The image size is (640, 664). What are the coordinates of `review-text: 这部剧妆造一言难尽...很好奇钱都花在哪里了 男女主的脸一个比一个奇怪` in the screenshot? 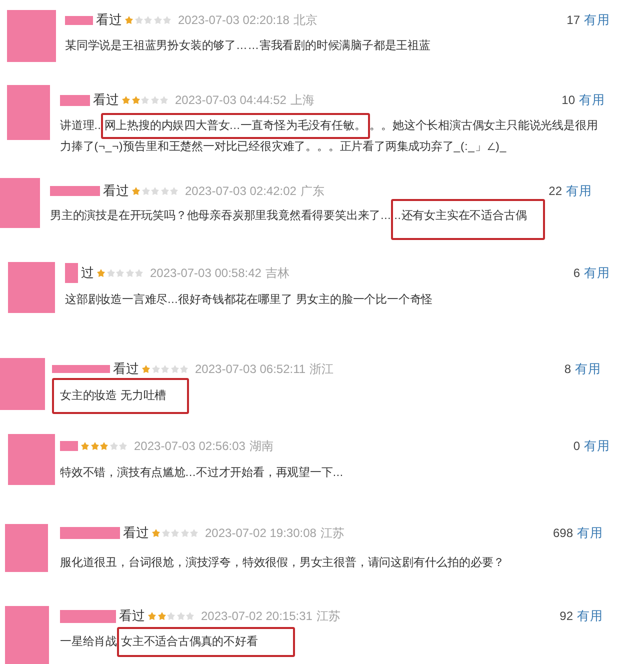 It's located at (249, 300).